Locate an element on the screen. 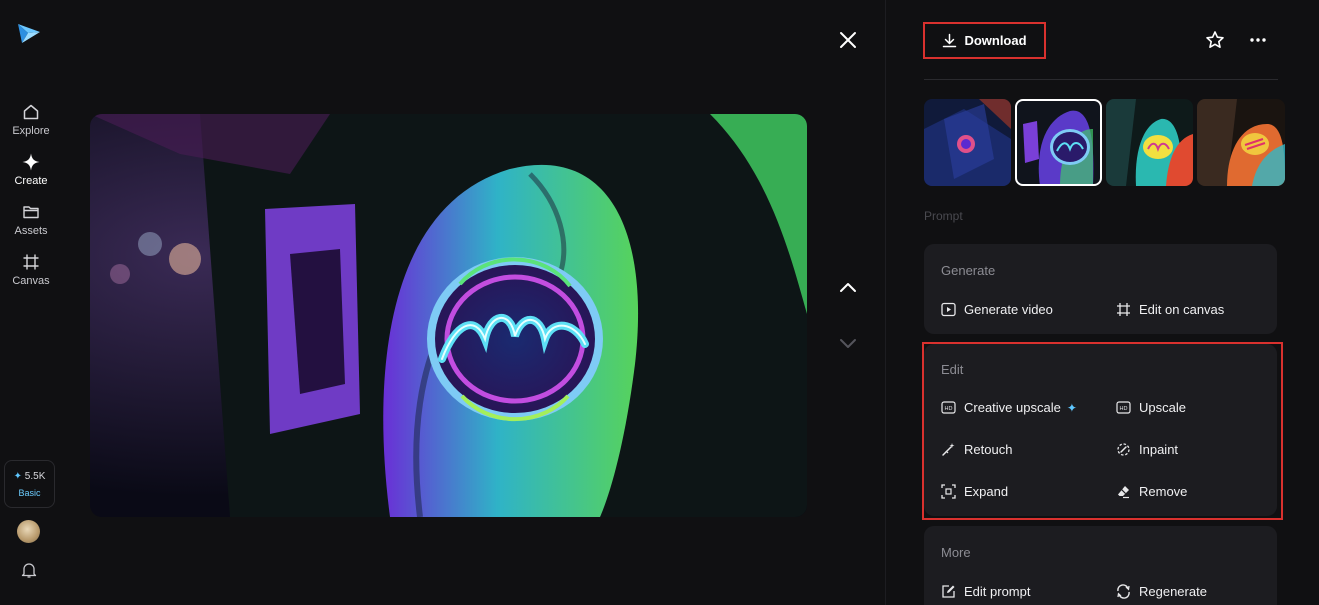  more-options-icon is located at coordinates (1258, 40).